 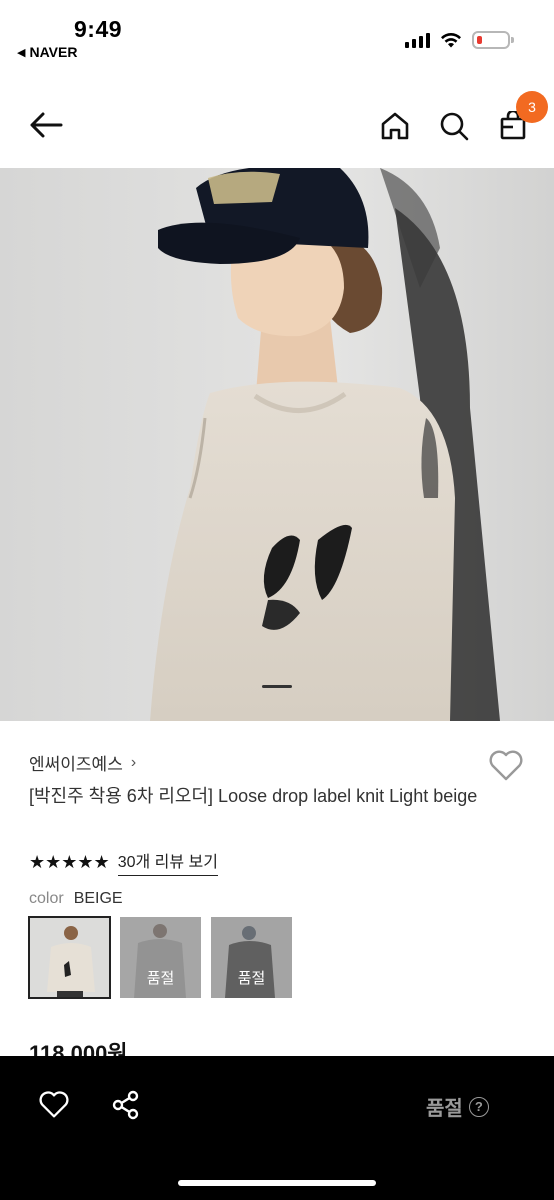 I want to click on search-button, so click(x=454, y=126).